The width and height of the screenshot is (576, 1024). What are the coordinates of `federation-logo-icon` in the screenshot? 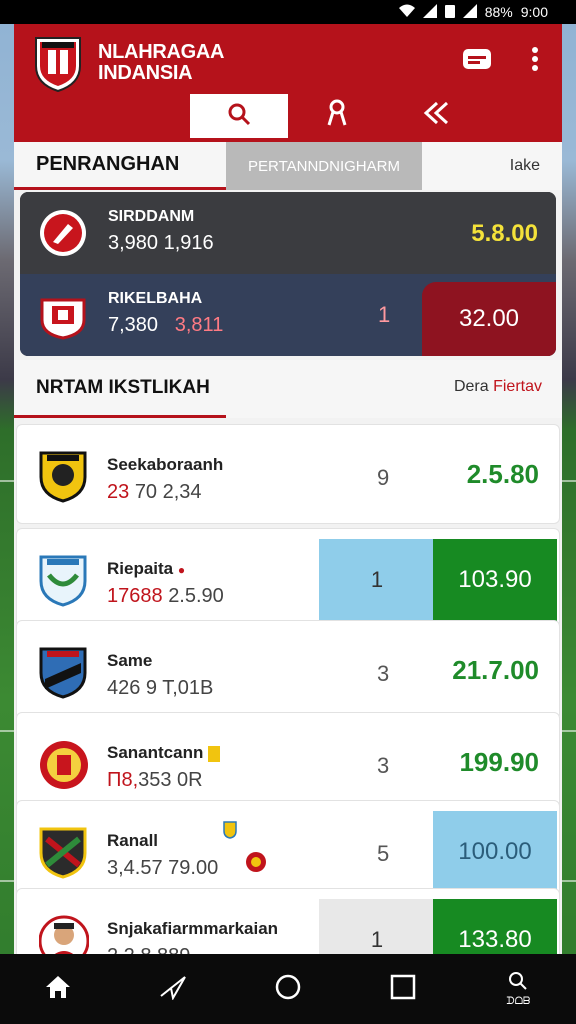 It's located at (58, 64).